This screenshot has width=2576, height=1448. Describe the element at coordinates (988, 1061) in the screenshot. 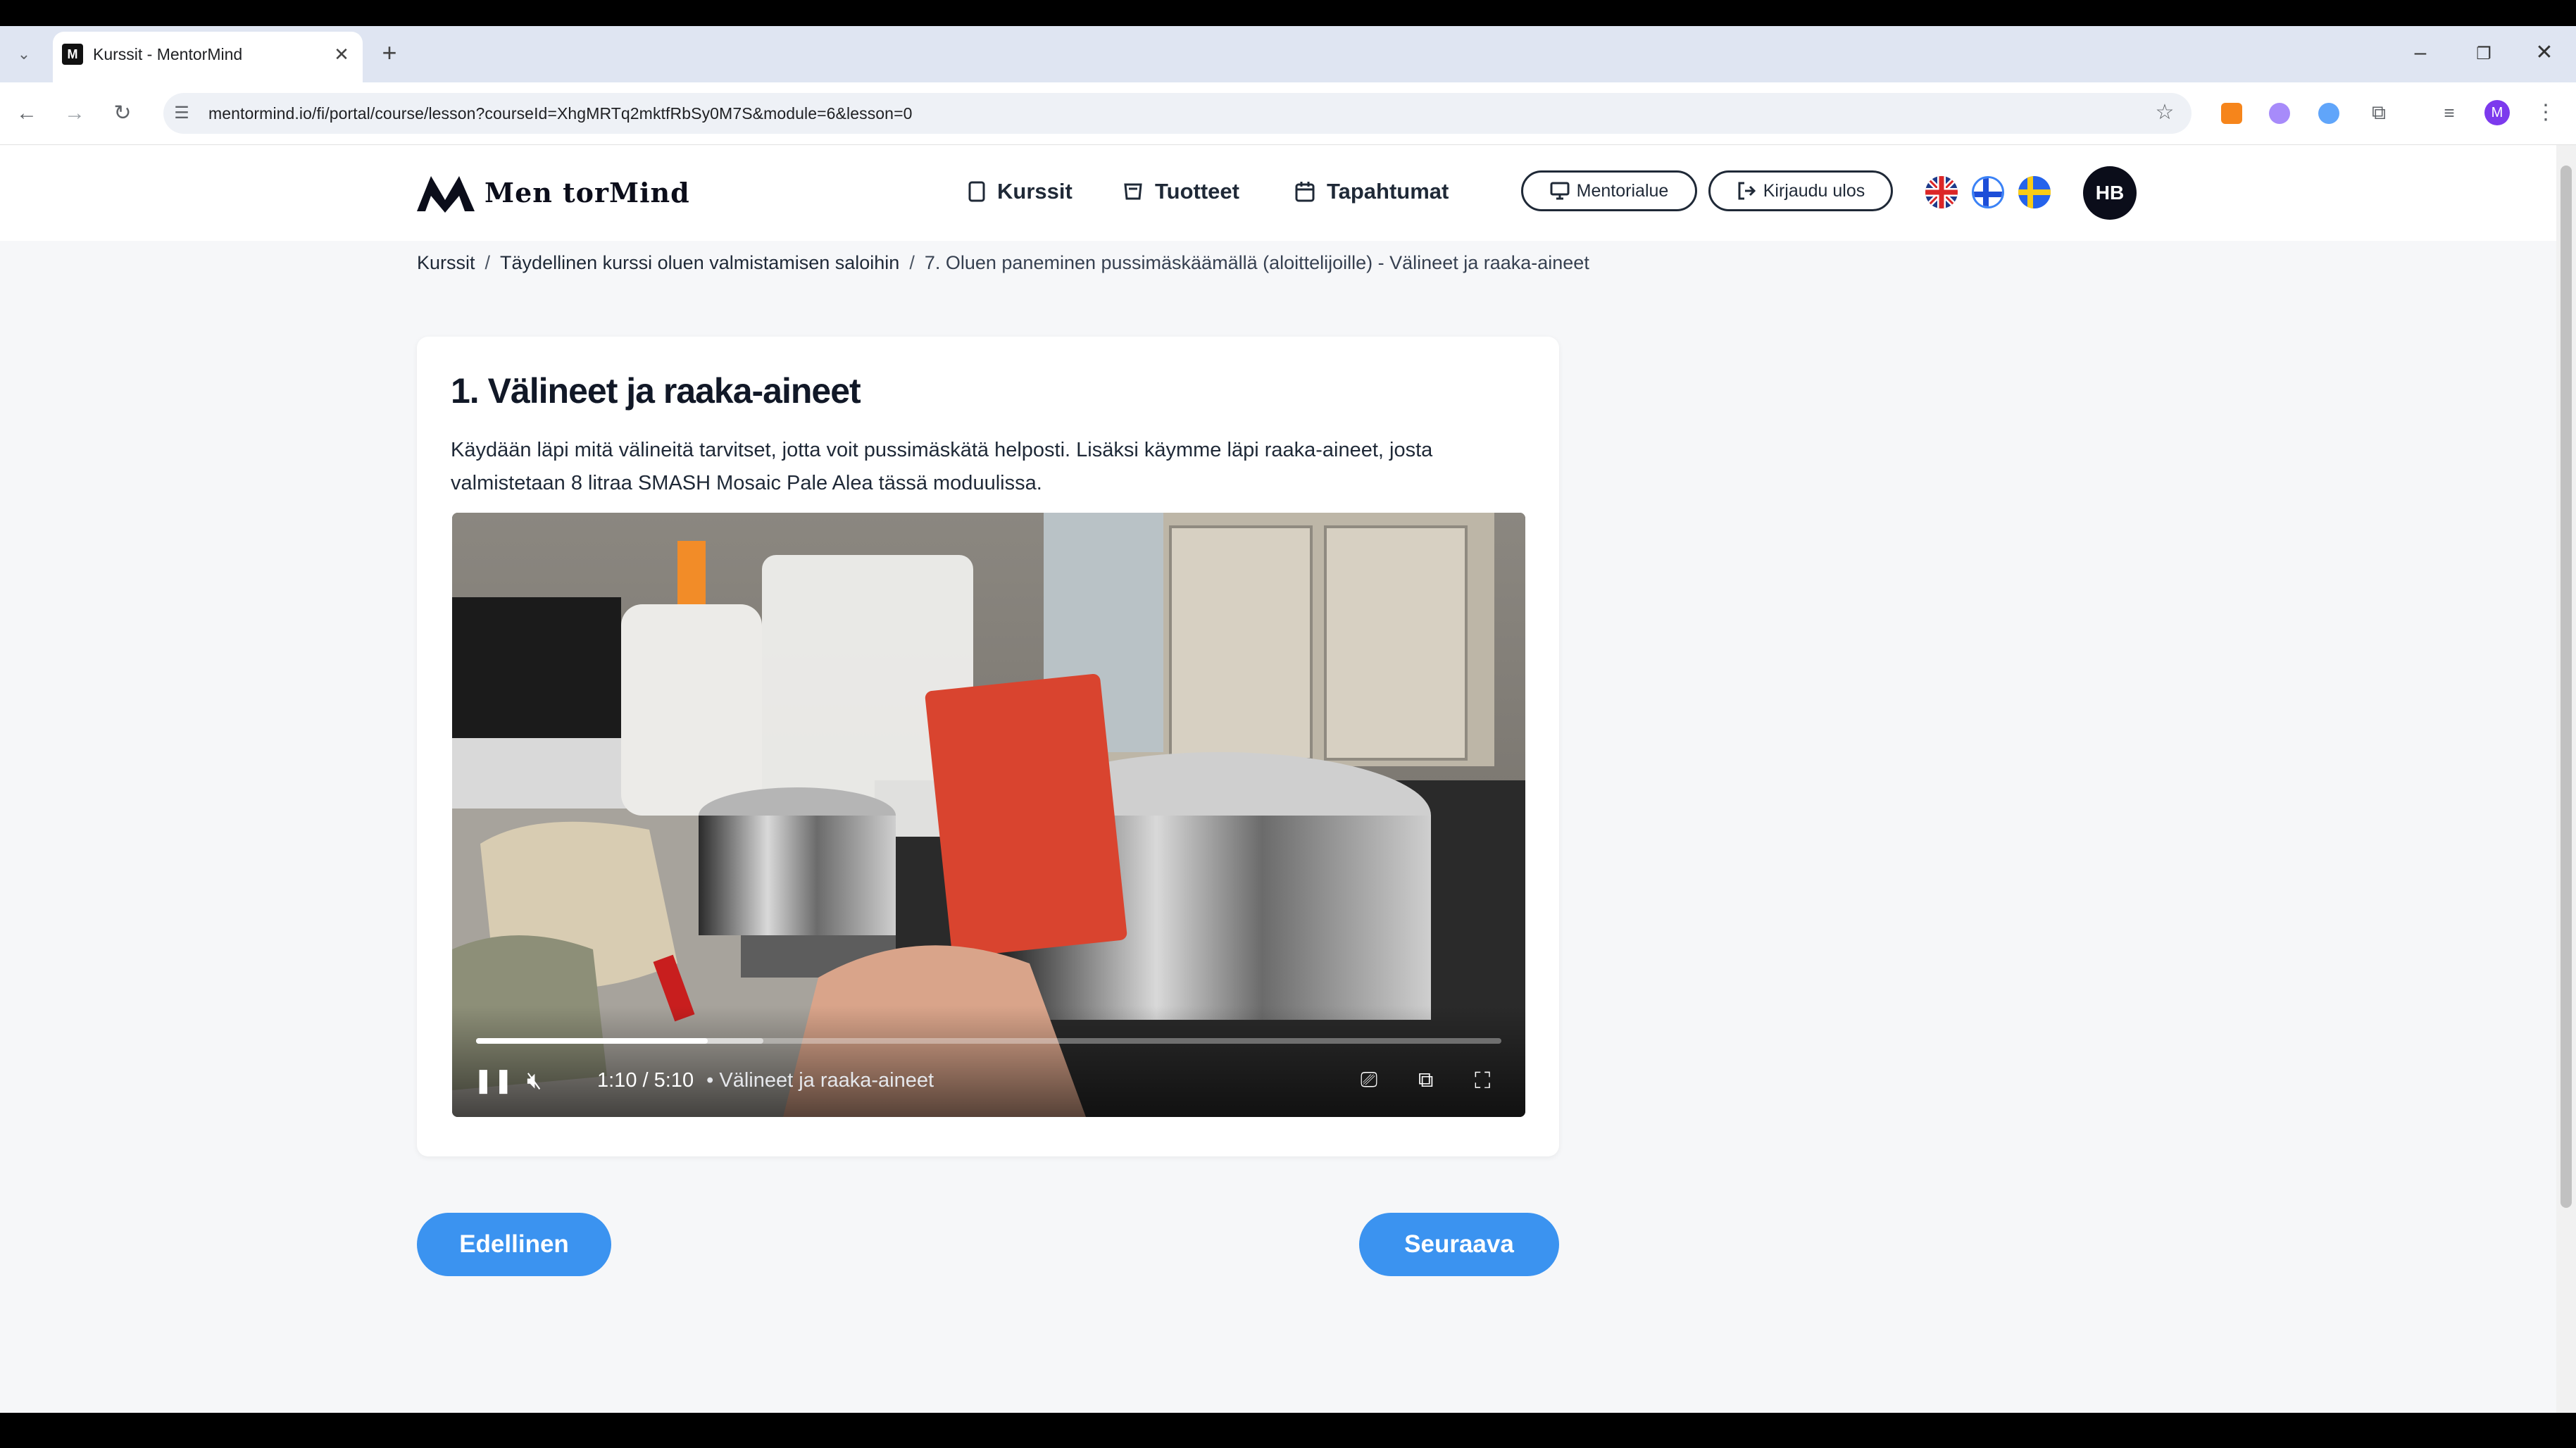

I see `video-controls-gradient` at that location.